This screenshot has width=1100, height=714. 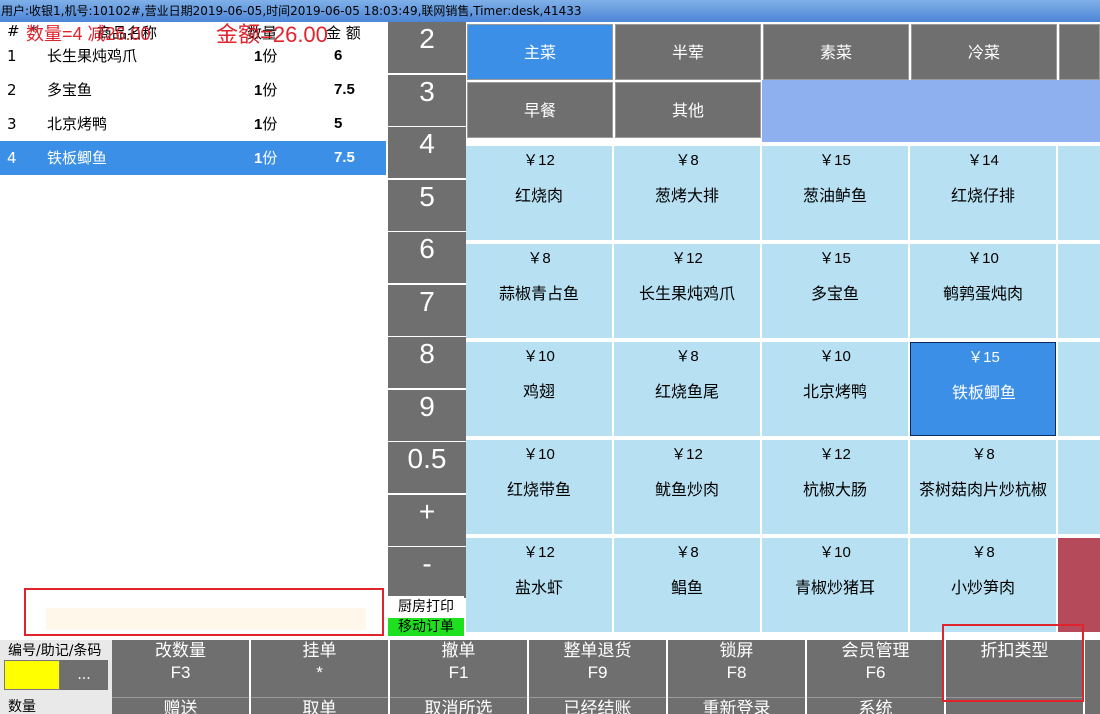 I want to click on numpad-key: 3, so click(x=427, y=100).